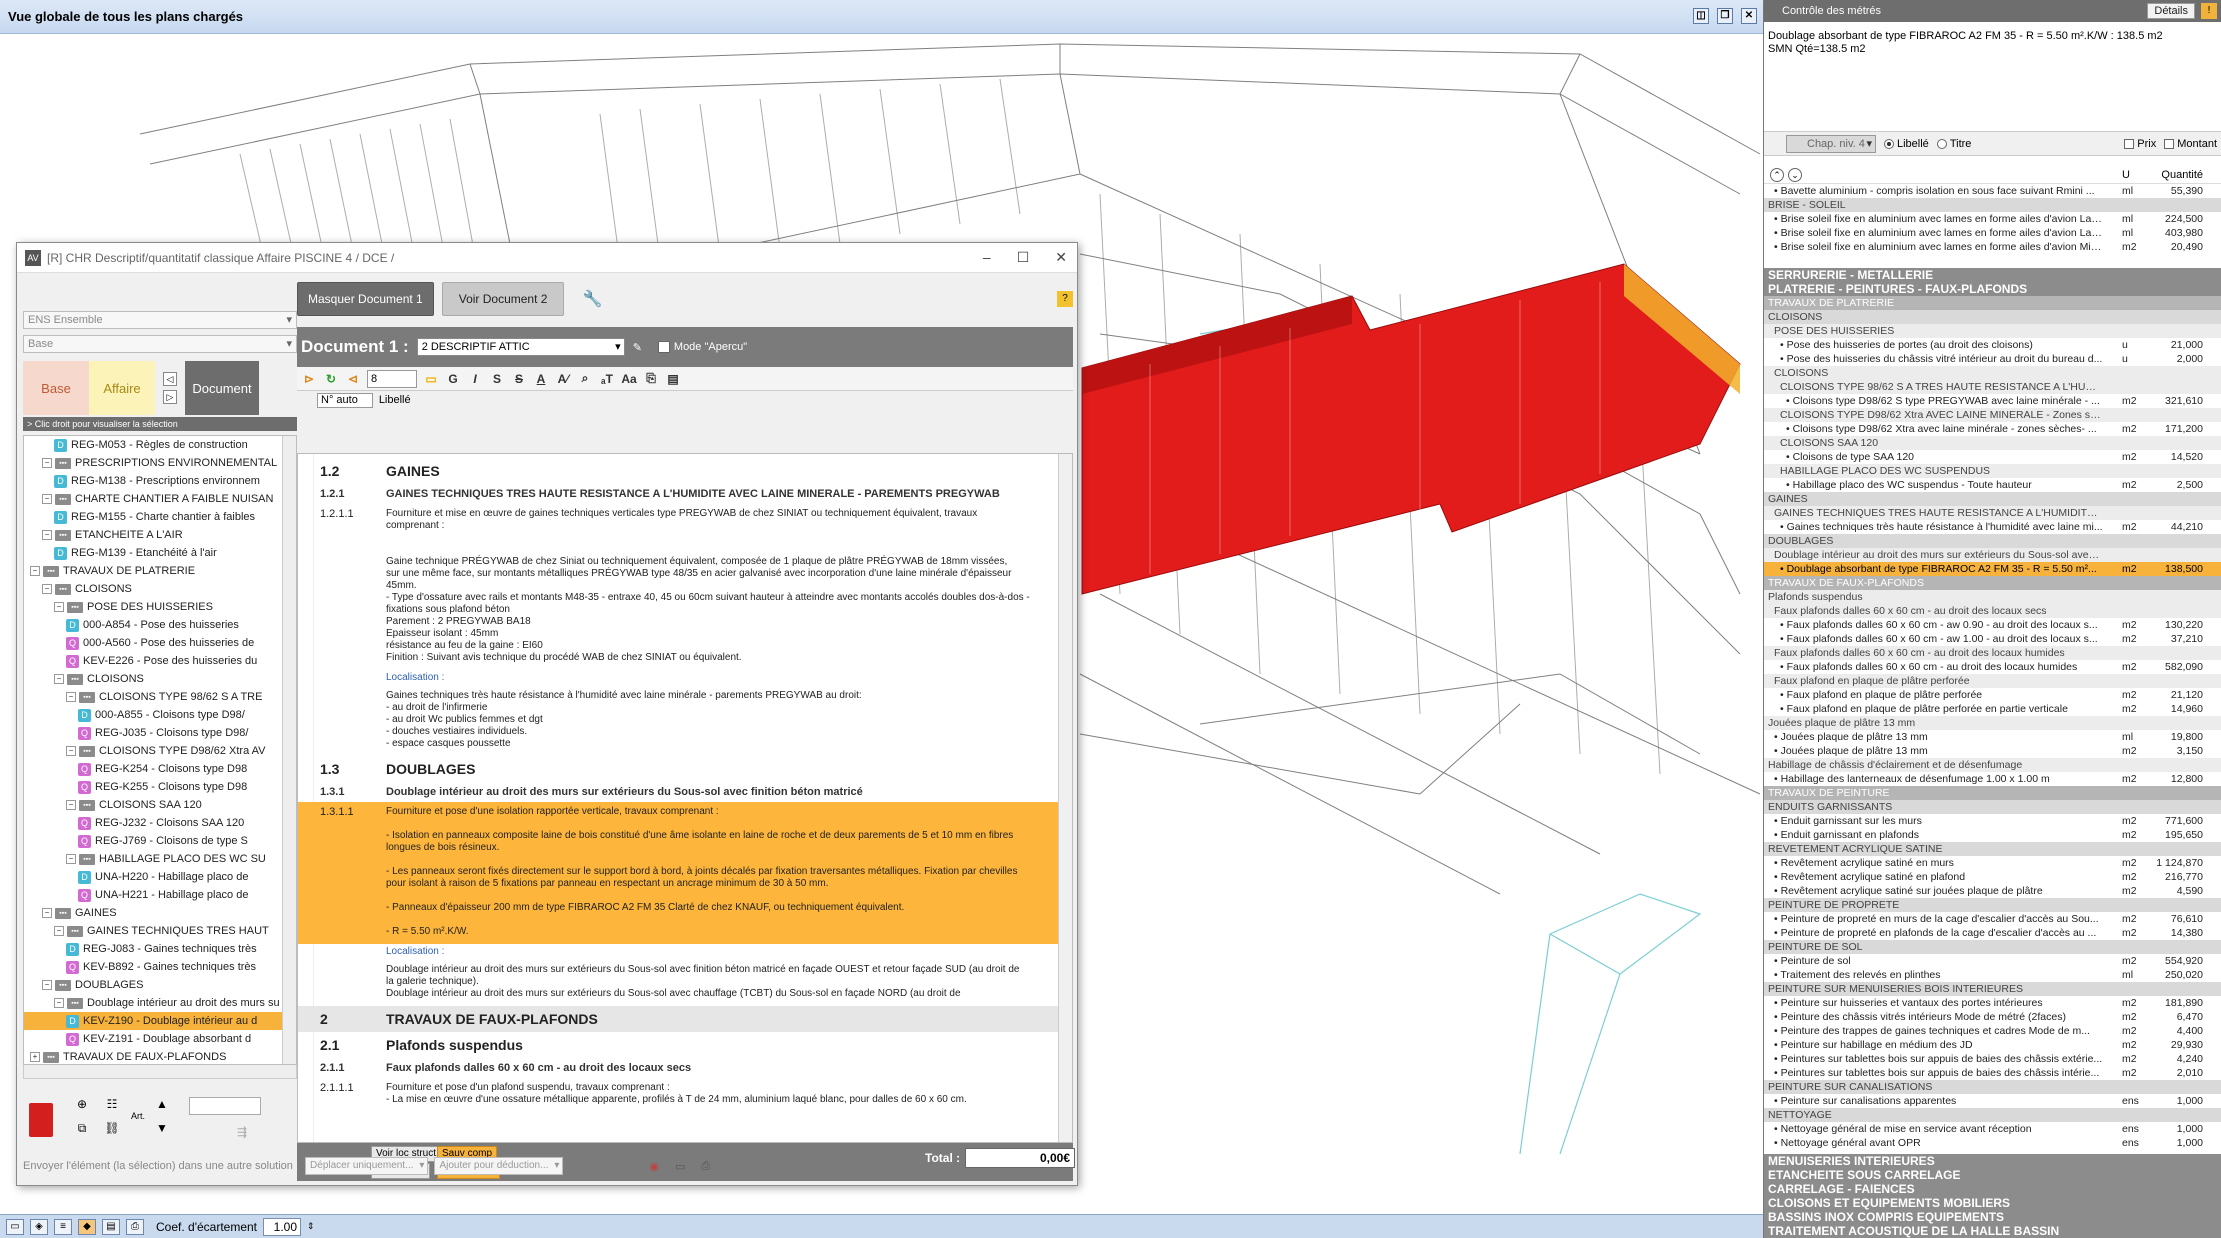 This screenshot has height=1238, width=2221. Describe the element at coordinates (392, 378) in the screenshot. I see `font-size-select: 8` at that location.